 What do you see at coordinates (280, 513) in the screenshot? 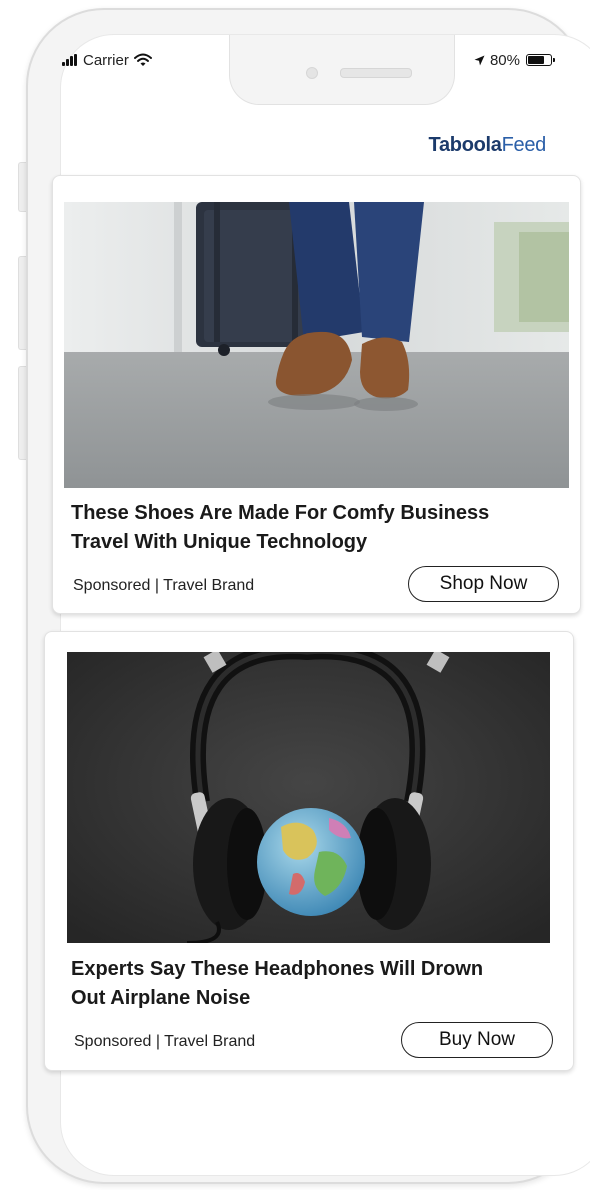
I see `card-title-line: These Shoes Are Made For Comfy Business` at bounding box center [280, 513].